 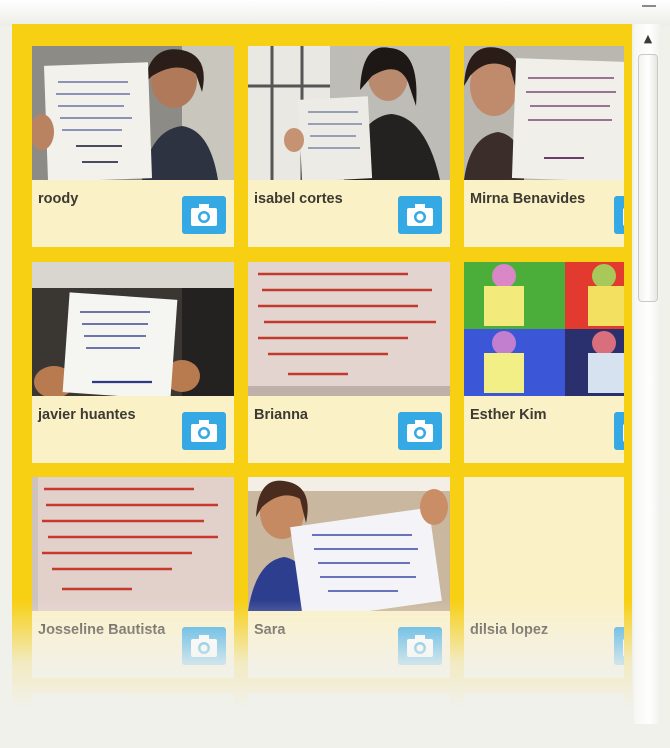 What do you see at coordinates (649, 4) in the screenshot?
I see `minimize-icon` at bounding box center [649, 4].